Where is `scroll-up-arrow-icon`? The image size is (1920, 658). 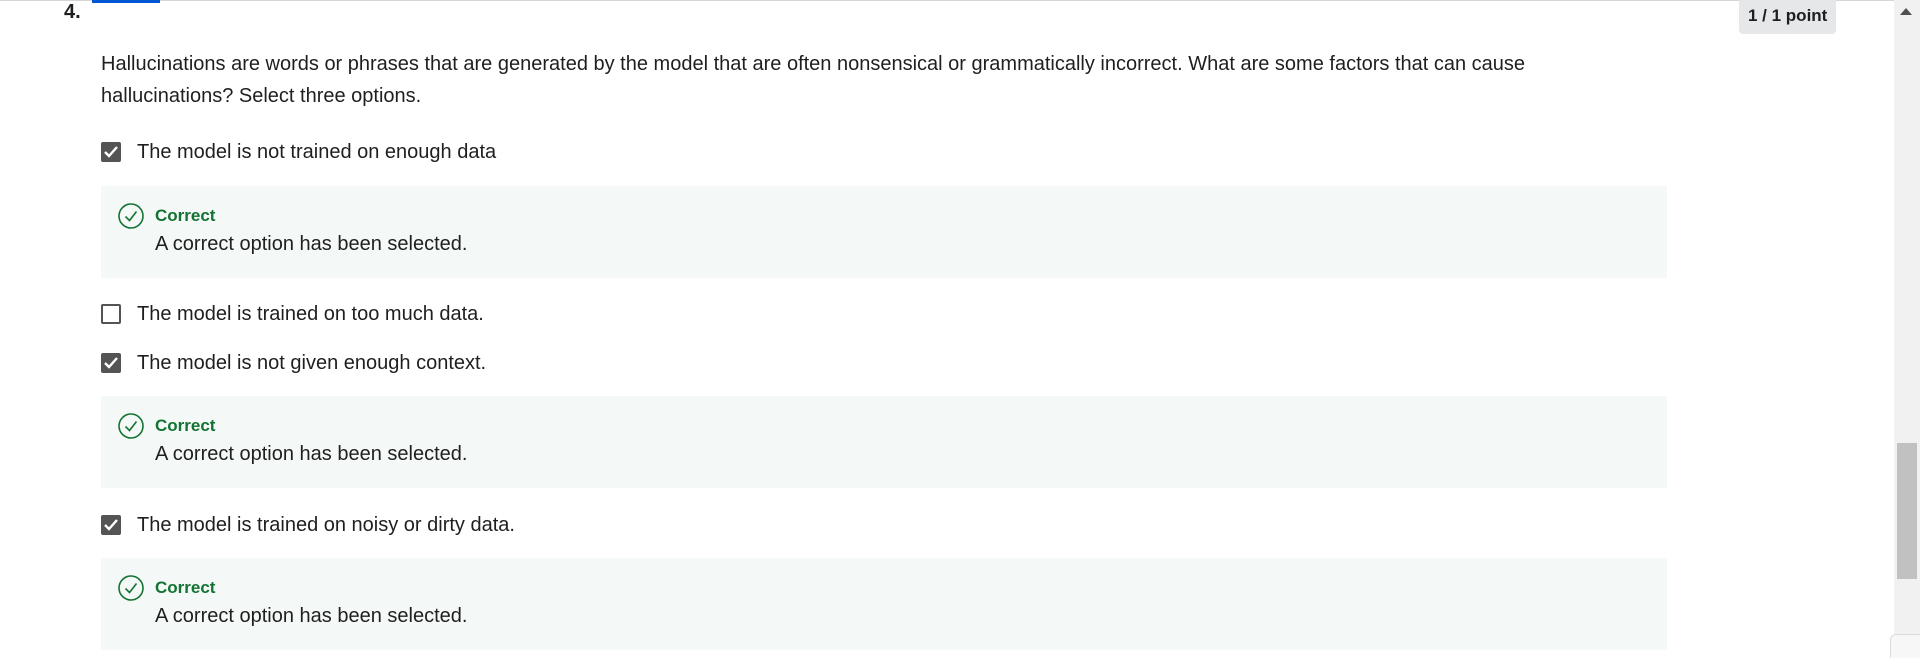 scroll-up-arrow-icon is located at coordinates (1906, 11).